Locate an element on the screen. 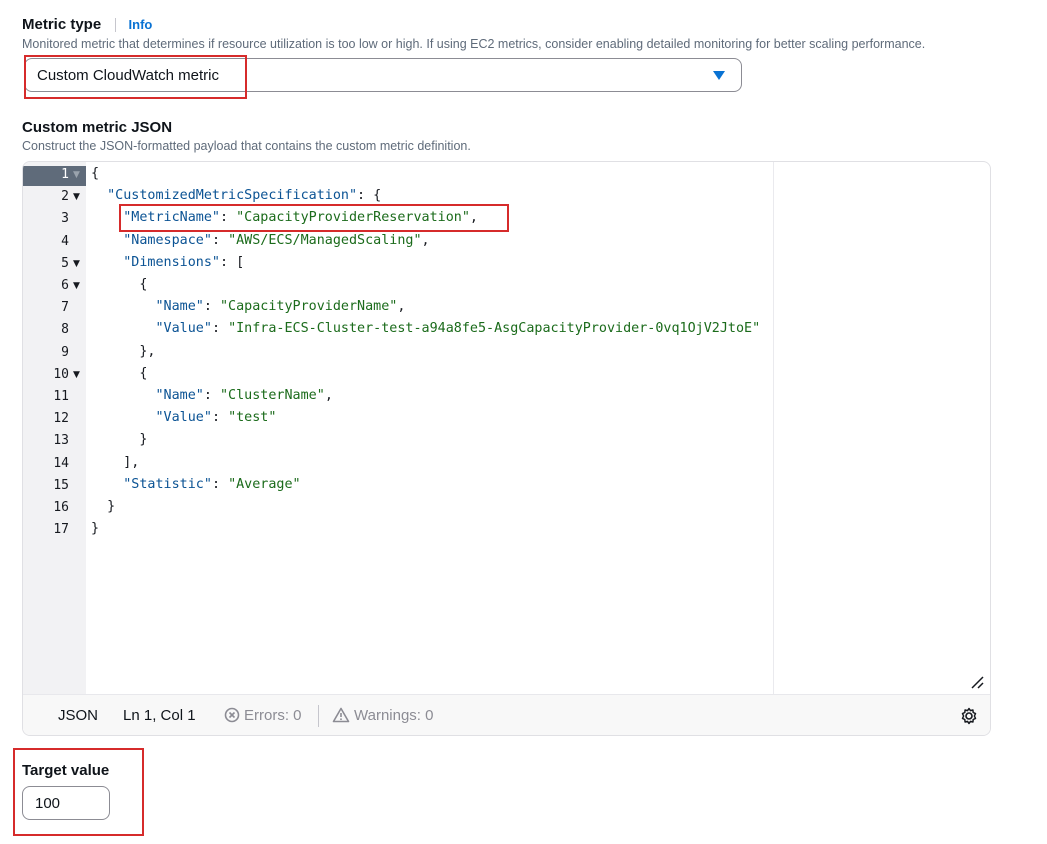 The image size is (1047, 844). line-number: 11 is located at coordinates (61, 396).